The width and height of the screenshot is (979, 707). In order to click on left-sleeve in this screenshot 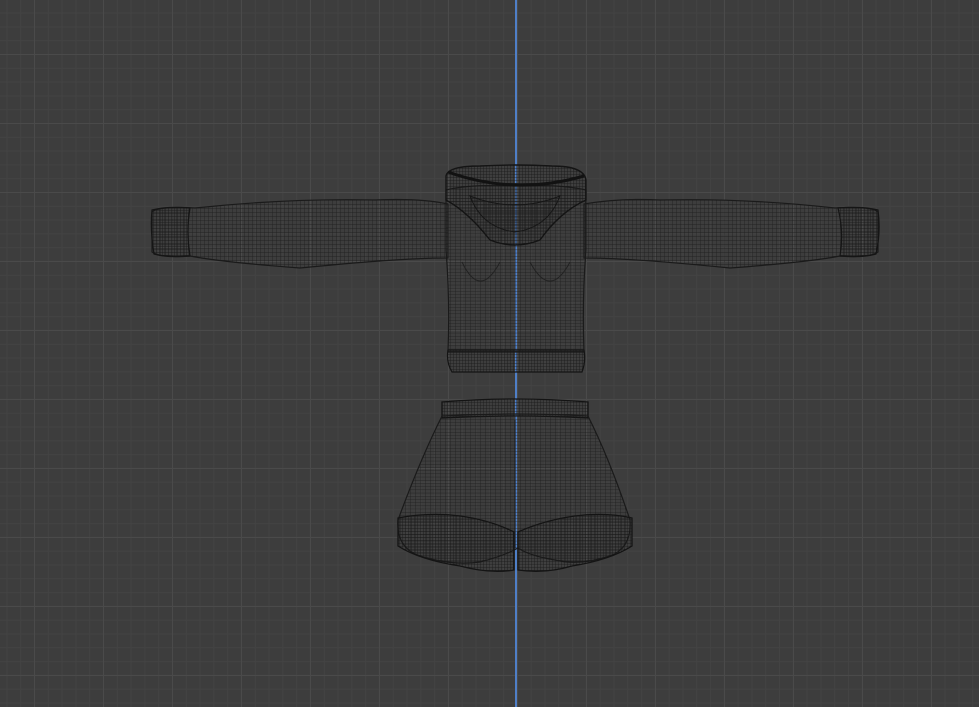, I will do `click(300, 233)`.